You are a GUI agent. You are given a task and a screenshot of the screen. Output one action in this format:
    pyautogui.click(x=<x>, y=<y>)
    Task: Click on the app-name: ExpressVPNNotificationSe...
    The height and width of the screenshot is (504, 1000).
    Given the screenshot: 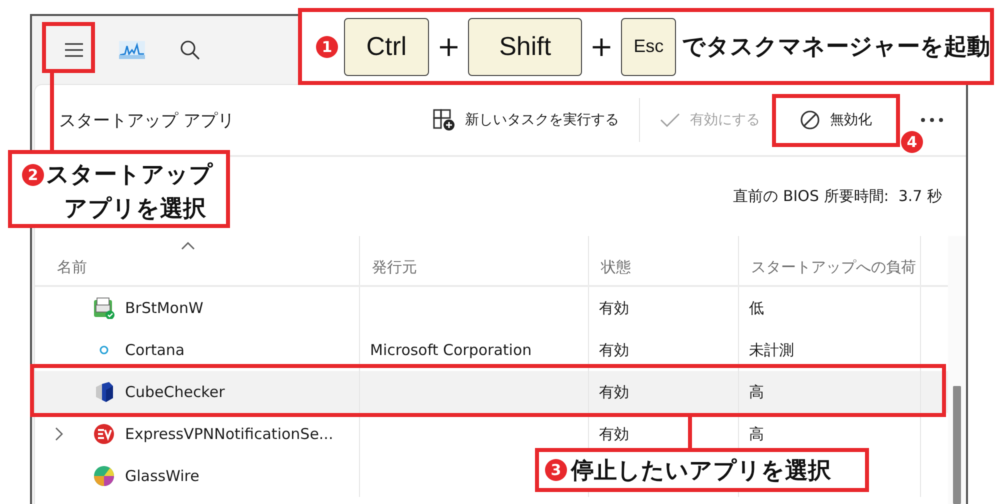 What is the action you would take?
    pyautogui.click(x=229, y=434)
    